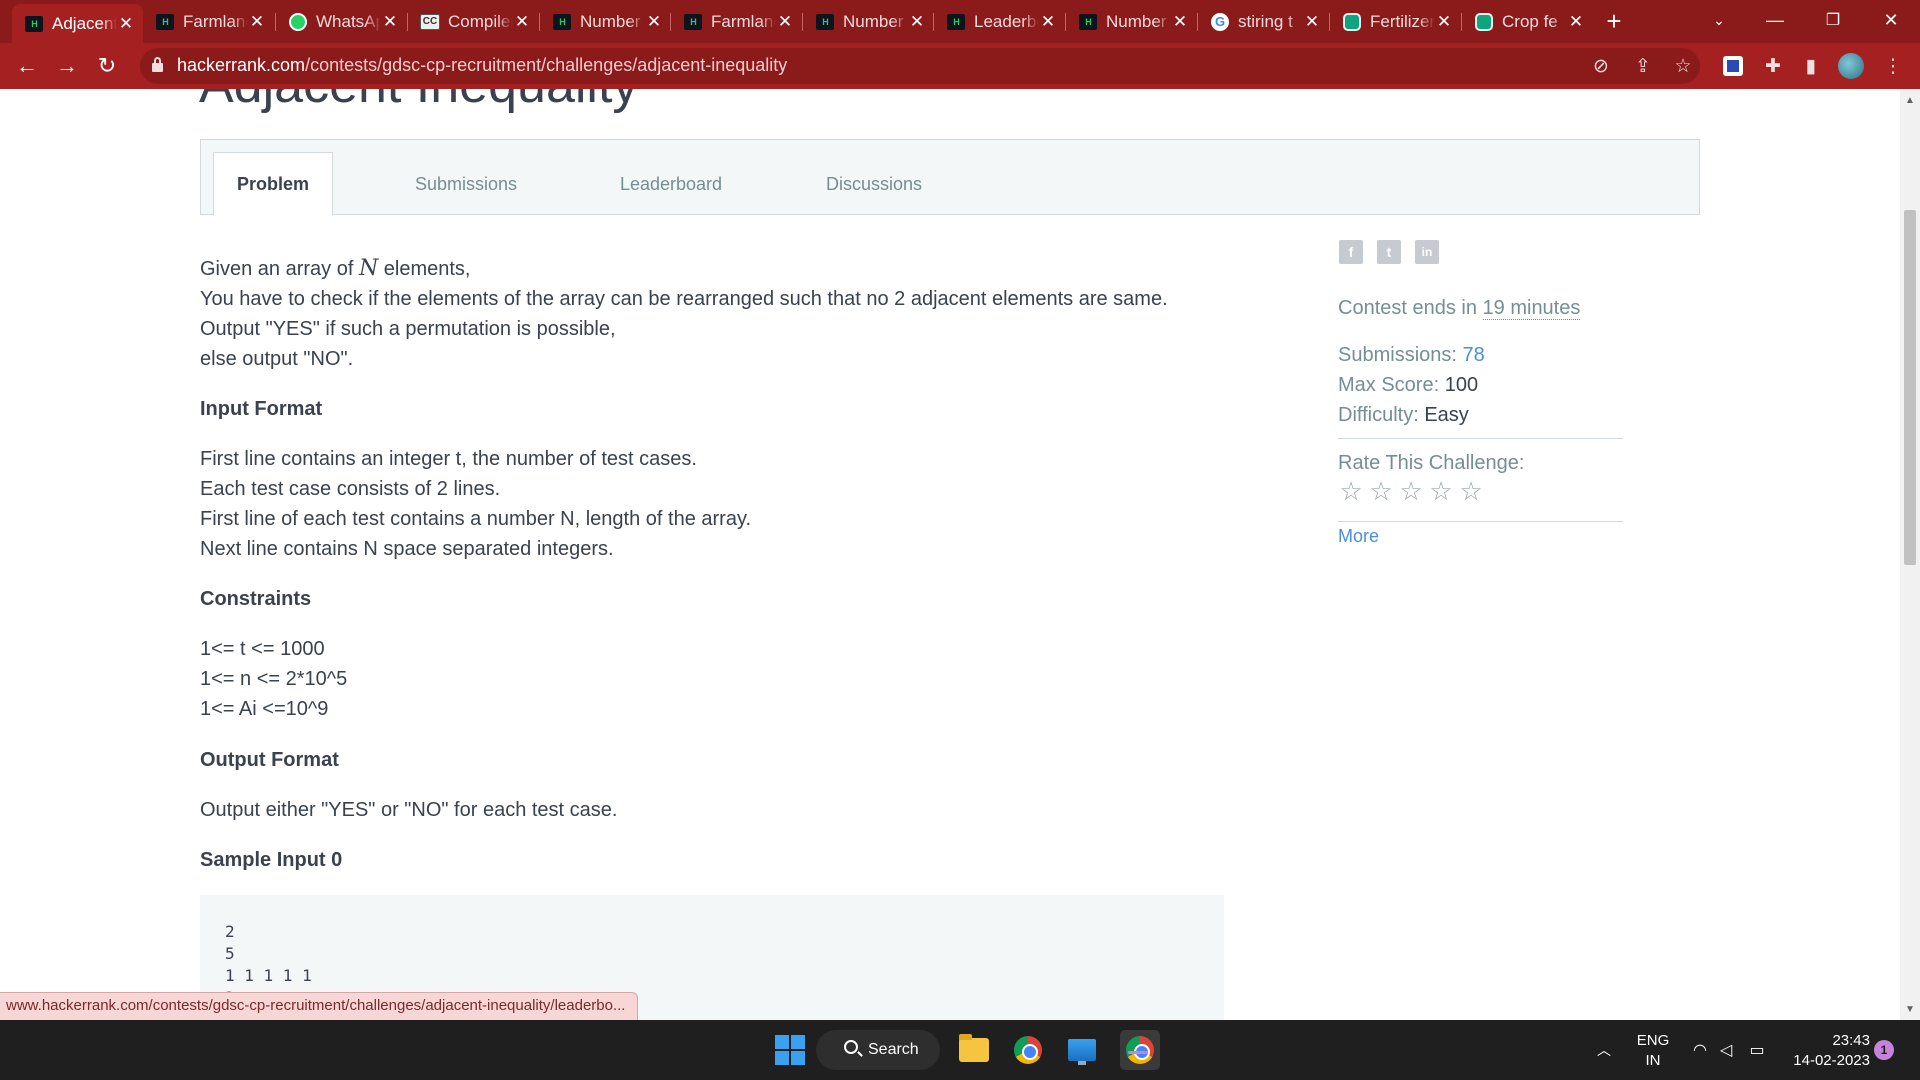 The image size is (1920, 1080). What do you see at coordinates (999, 21) in the screenshot?
I see `browser-tab: H Leaderboard✕` at bounding box center [999, 21].